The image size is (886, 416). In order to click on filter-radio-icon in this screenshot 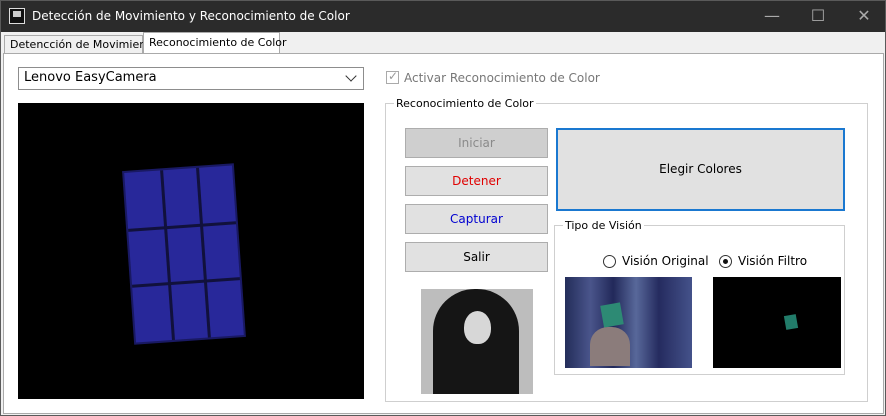, I will do `click(725, 261)`.